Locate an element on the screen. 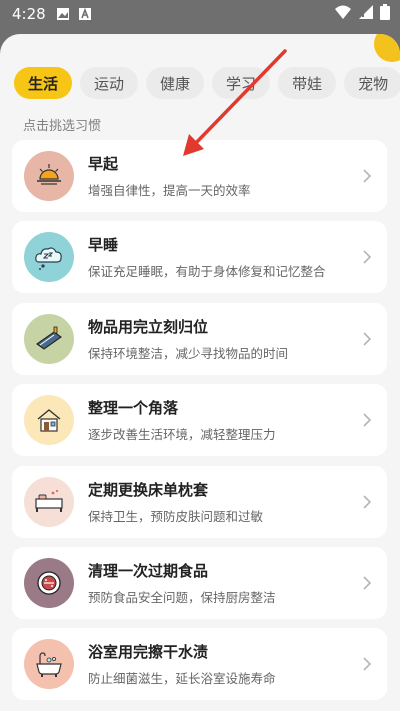  tab-life: 生活 is located at coordinates (43, 83).